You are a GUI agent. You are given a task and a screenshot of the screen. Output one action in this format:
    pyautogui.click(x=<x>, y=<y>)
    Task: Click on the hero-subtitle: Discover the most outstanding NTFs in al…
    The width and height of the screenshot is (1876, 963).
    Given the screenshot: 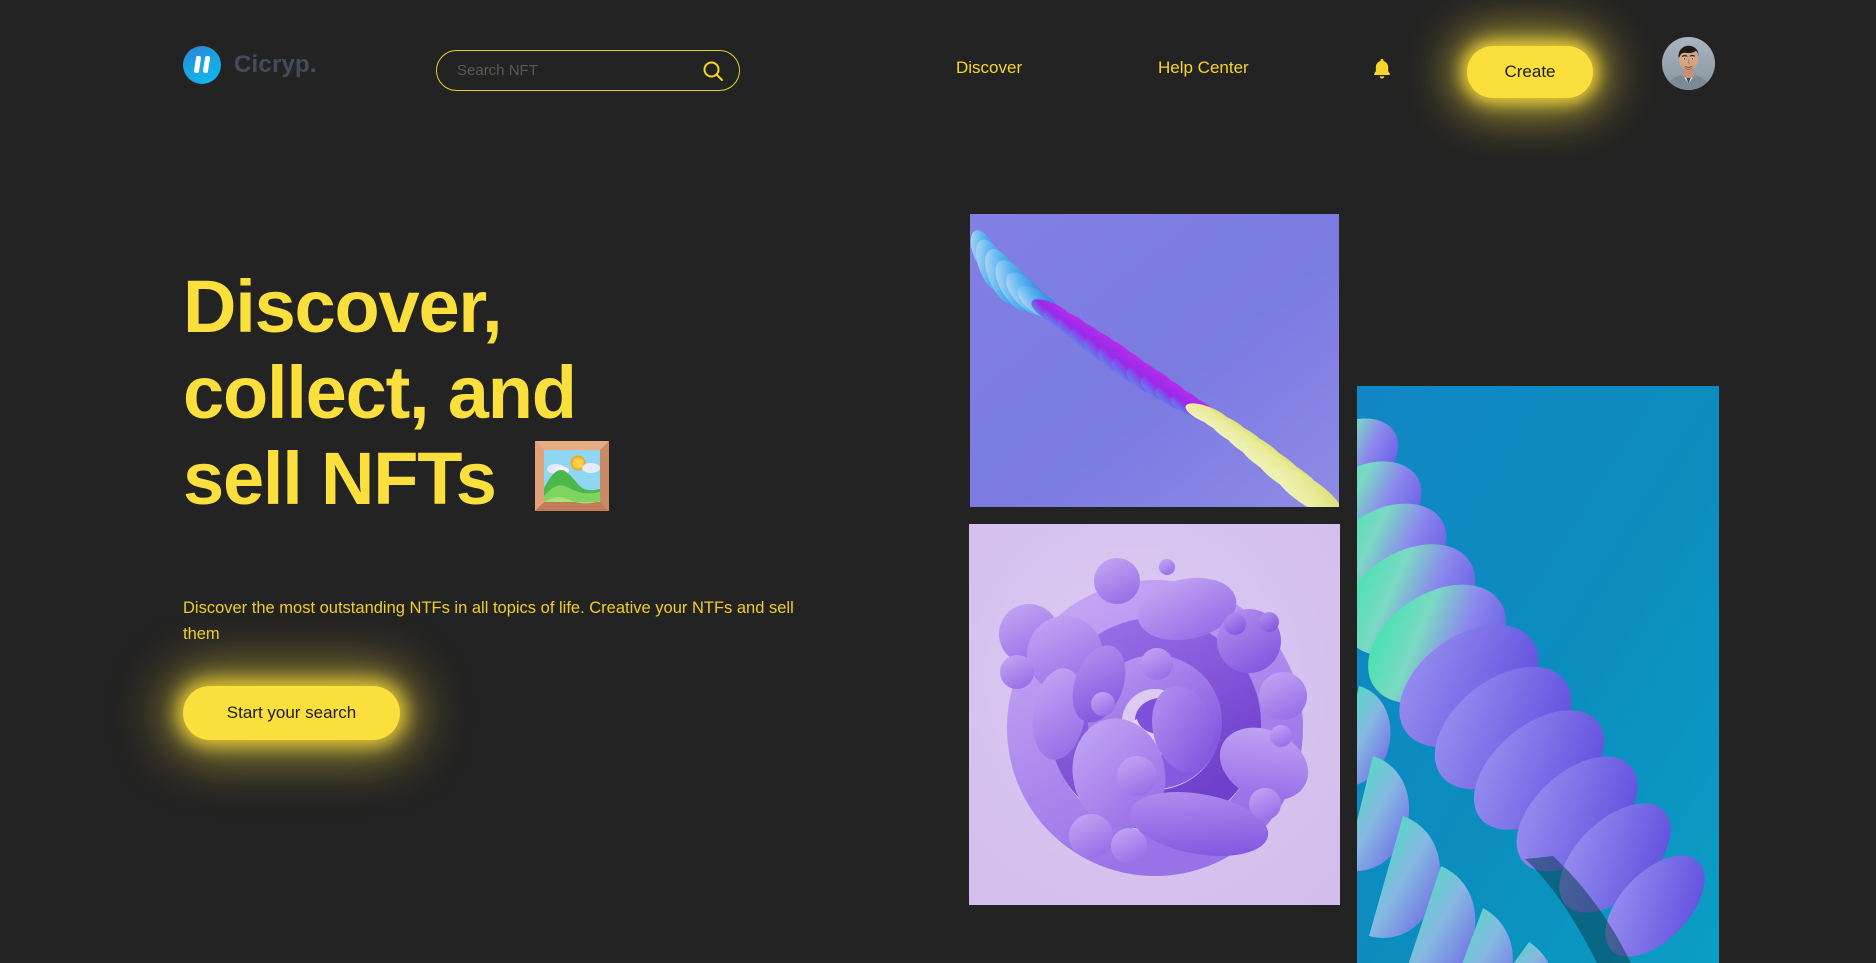 What is the action you would take?
    pyautogui.click(x=488, y=621)
    